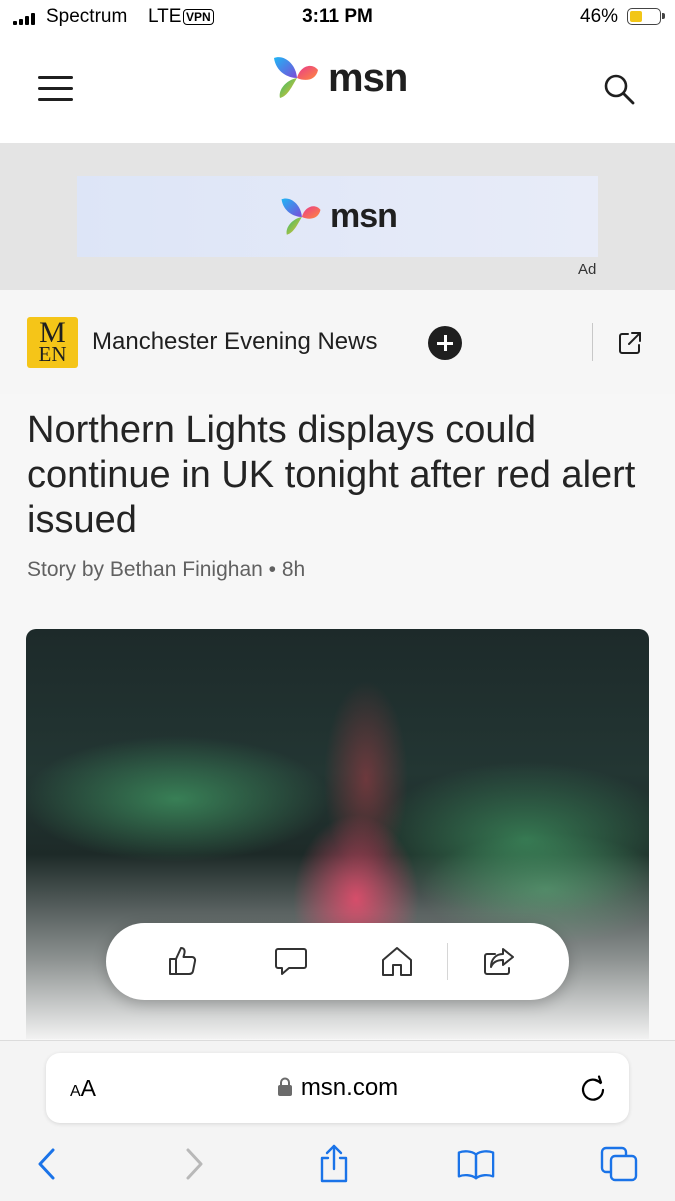 The height and width of the screenshot is (1201, 675). Describe the element at coordinates (52, 354) in the screenshot. I see `publisher-logo-bottom: EN` at that location.